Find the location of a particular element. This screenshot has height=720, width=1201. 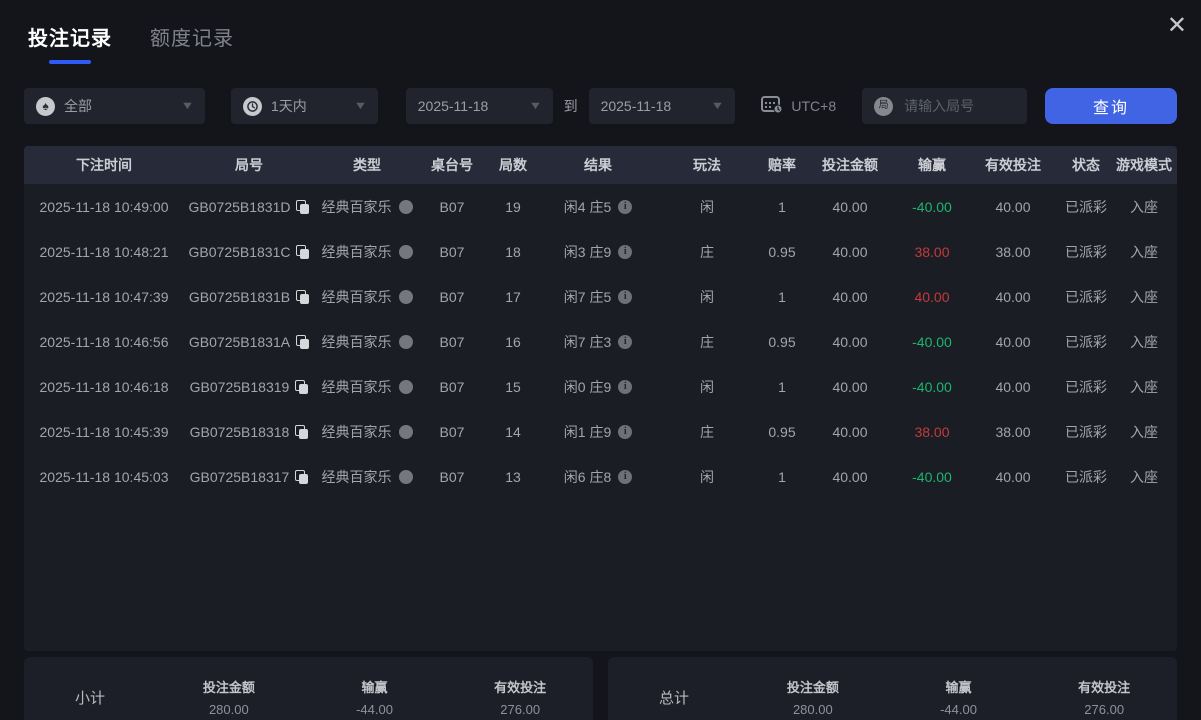

cell-round: 18 is located at coordinates (513, 252).